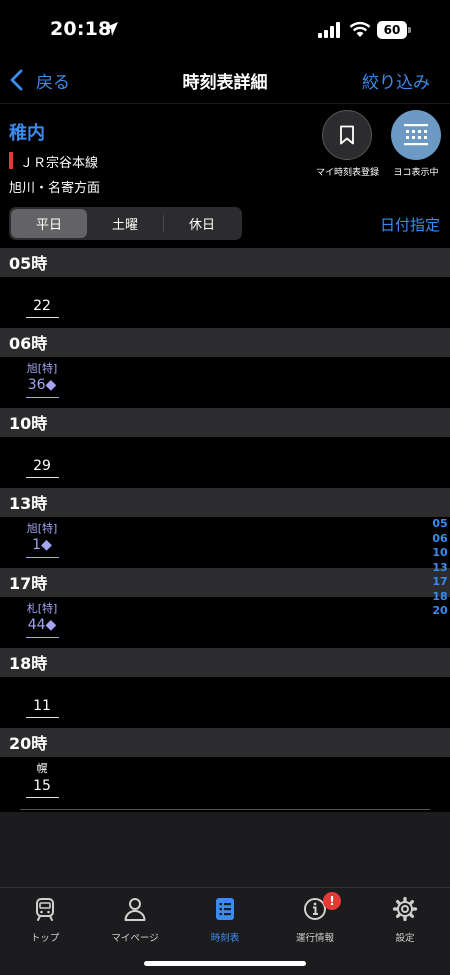  I want to click on notification-badge: !, so click(332, 901).